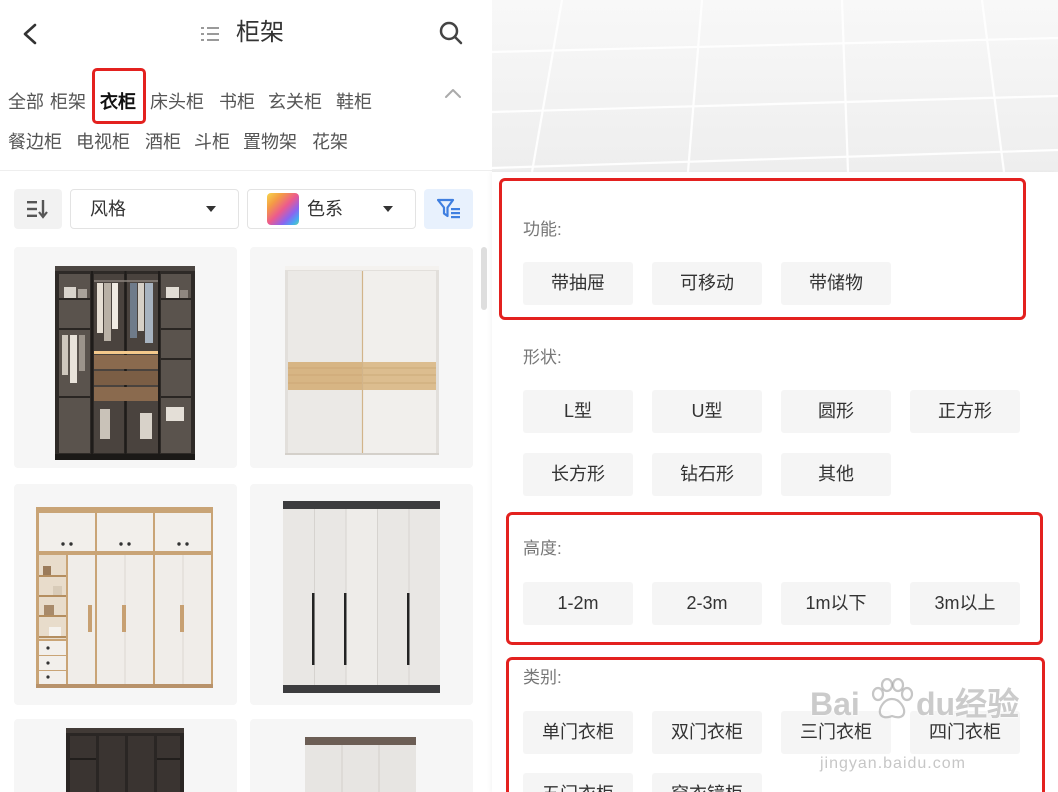 This screenshot has width=1058, height=792. I want to click on preview-background, so click(775, 86).